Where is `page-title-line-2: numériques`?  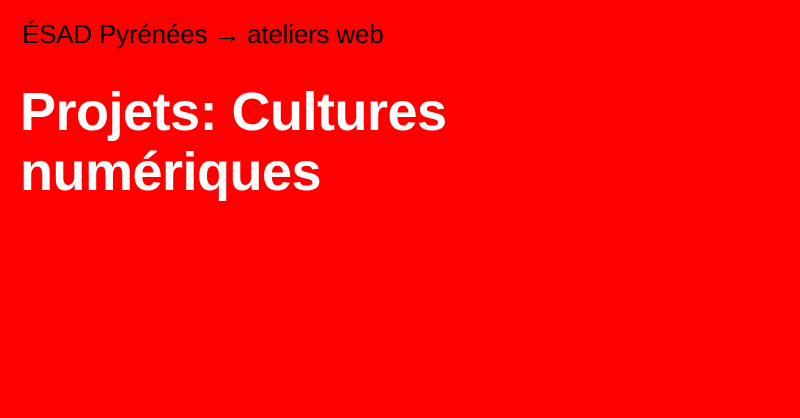
page-title-line-2: numériques is located at coordinates (171, 172).